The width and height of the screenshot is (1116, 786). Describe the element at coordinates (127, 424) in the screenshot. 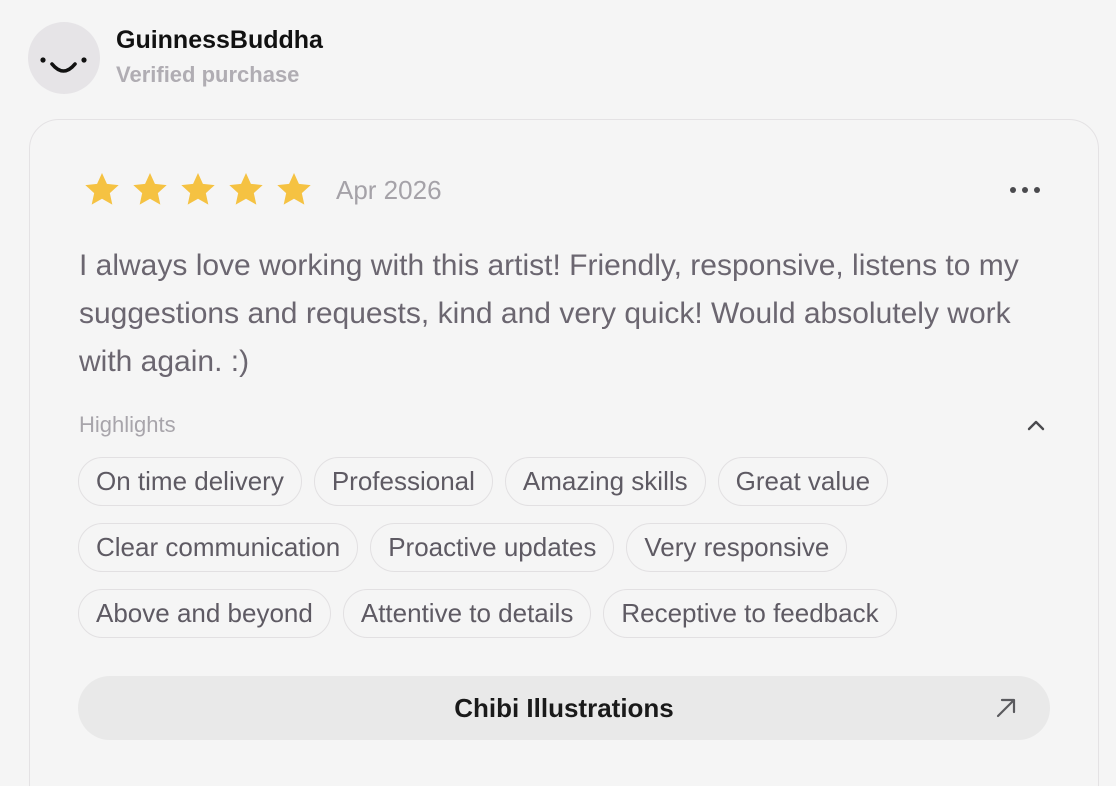

I see `highlights-label: Highlights` at that location.